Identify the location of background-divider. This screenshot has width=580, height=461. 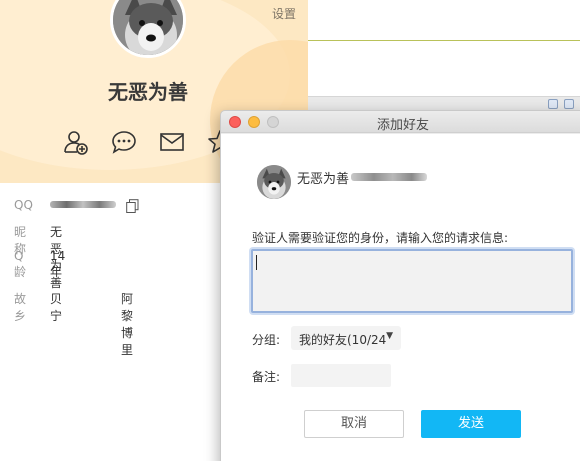
(440, 40).